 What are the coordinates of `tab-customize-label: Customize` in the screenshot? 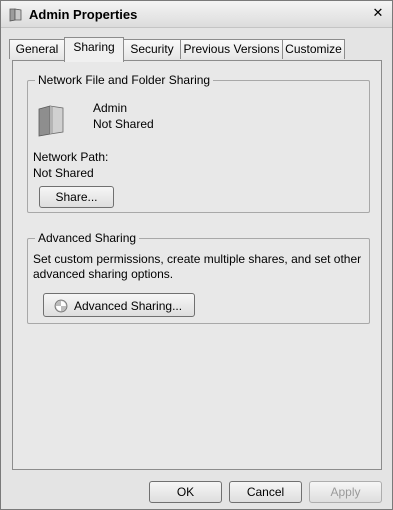 It's located at (313, 49).